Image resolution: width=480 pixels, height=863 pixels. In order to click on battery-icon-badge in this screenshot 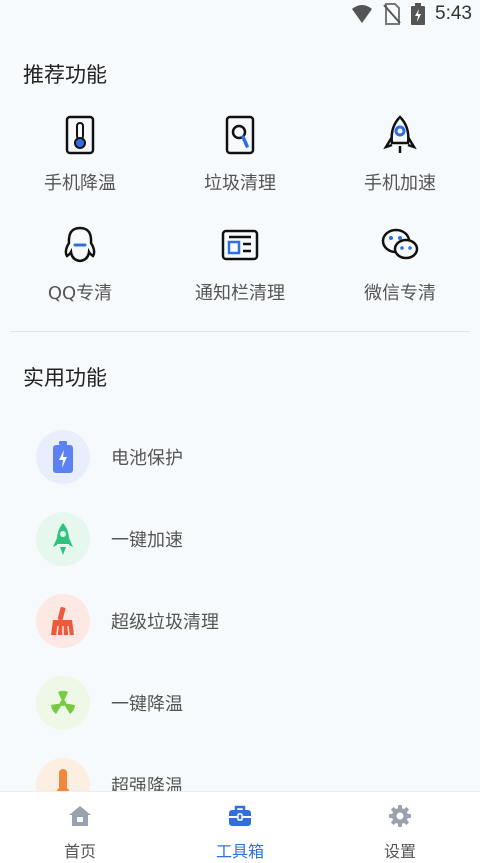, I will do `click(63, 457)`.